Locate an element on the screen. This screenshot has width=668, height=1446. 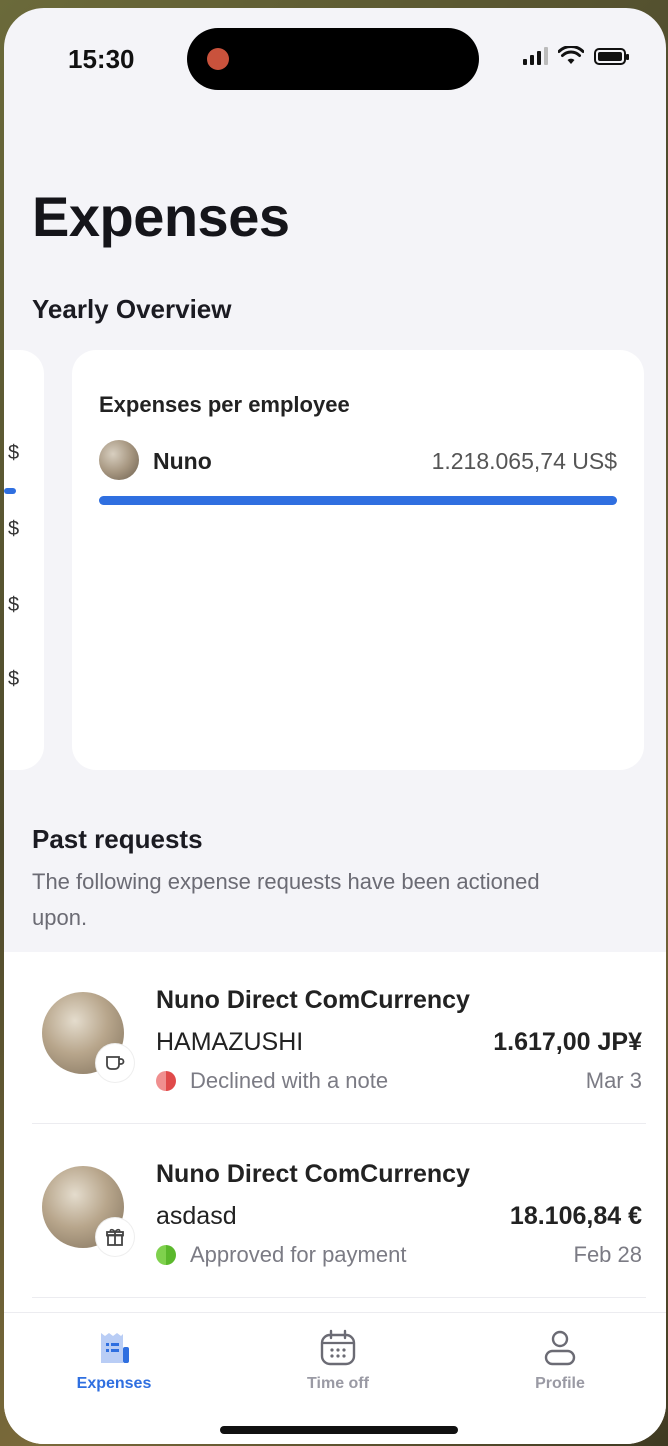
battery-icon is located at coordinates (611, 56).